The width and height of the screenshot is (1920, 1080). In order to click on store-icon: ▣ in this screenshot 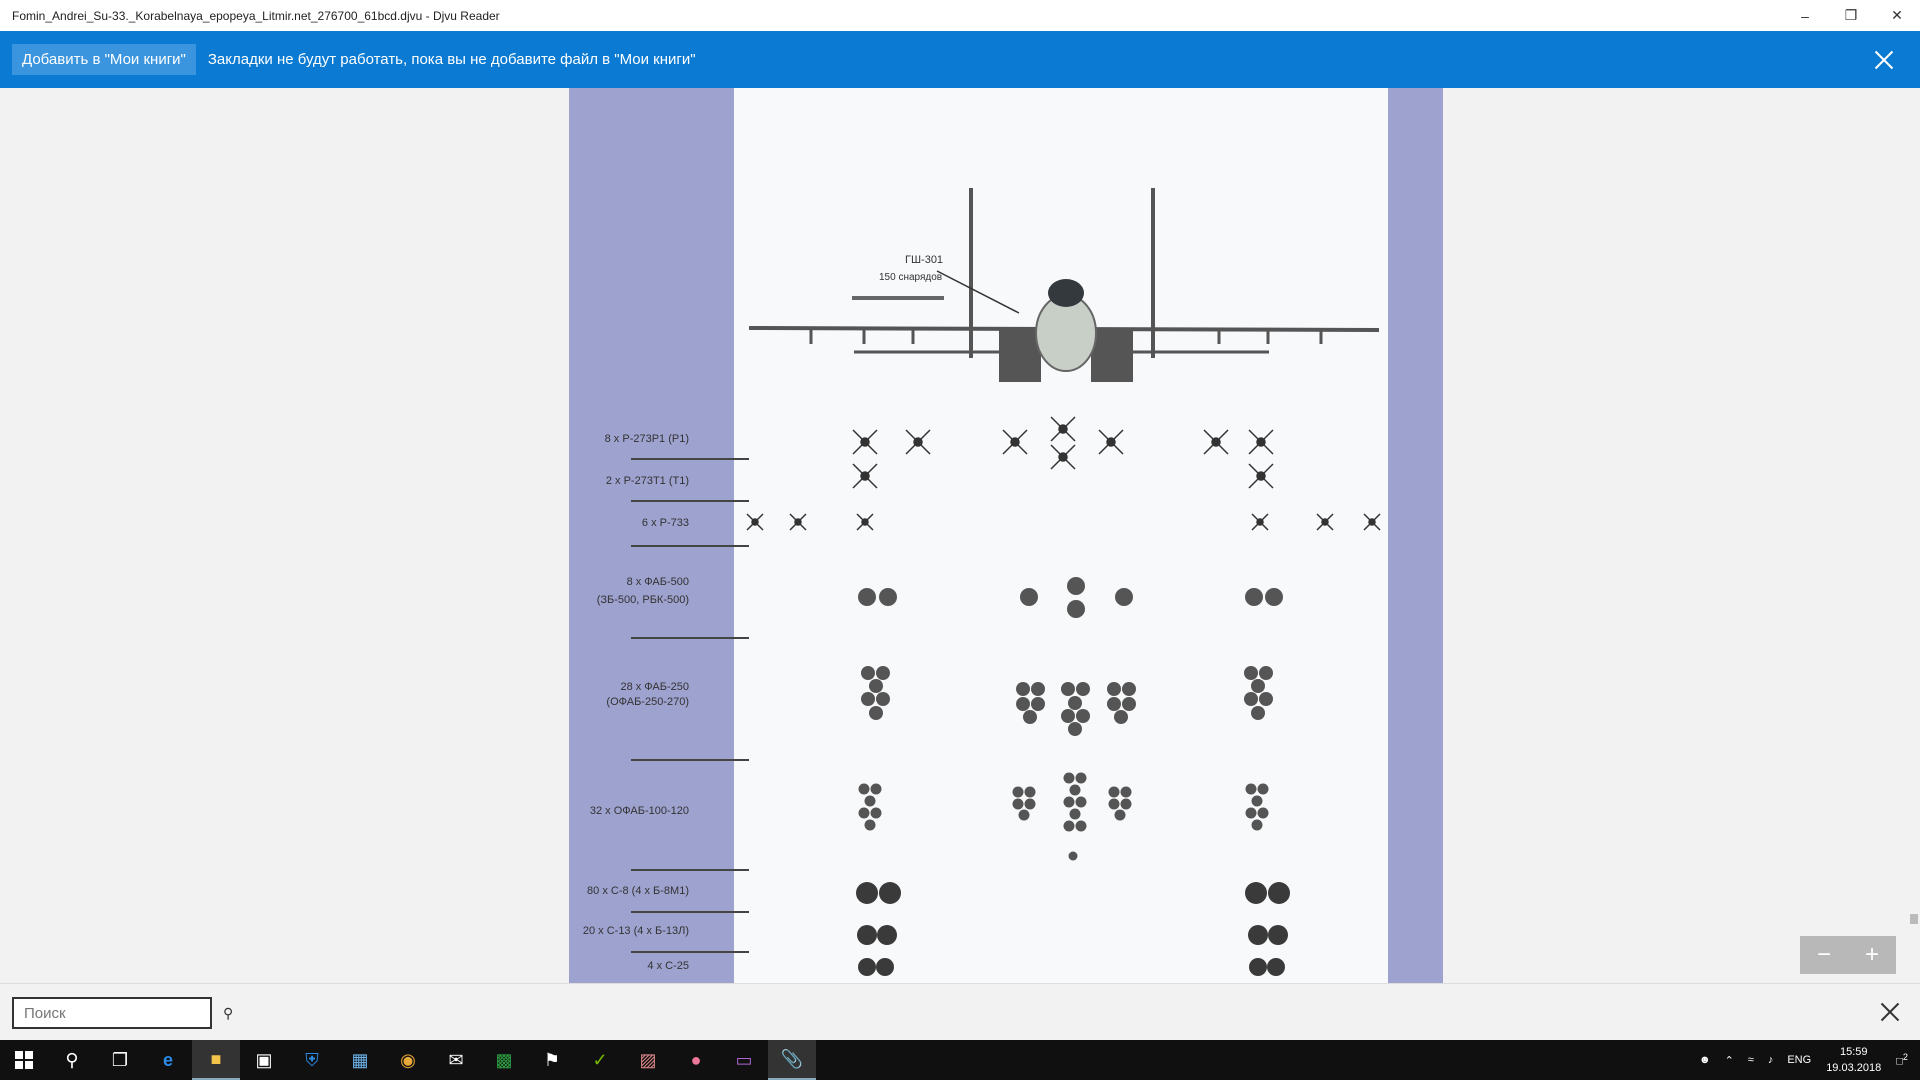, I will do `click(264, 1060)`.